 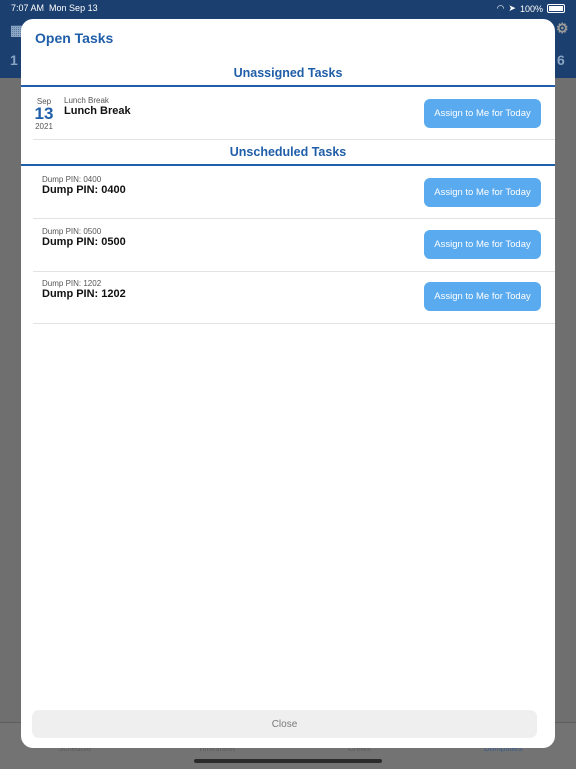 What do you see at coordinates (72, 179) in the screenshot?
I see `task-subtitle: Dump PIN: 0400` at bounding box center [72, 179].